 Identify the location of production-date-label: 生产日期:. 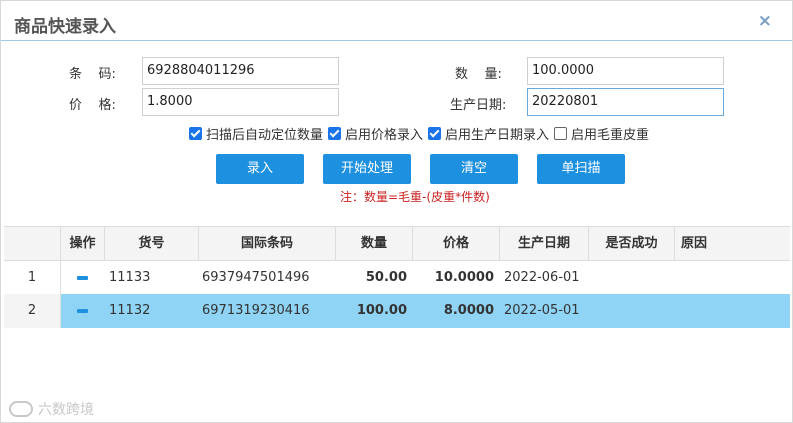
(478, 105).